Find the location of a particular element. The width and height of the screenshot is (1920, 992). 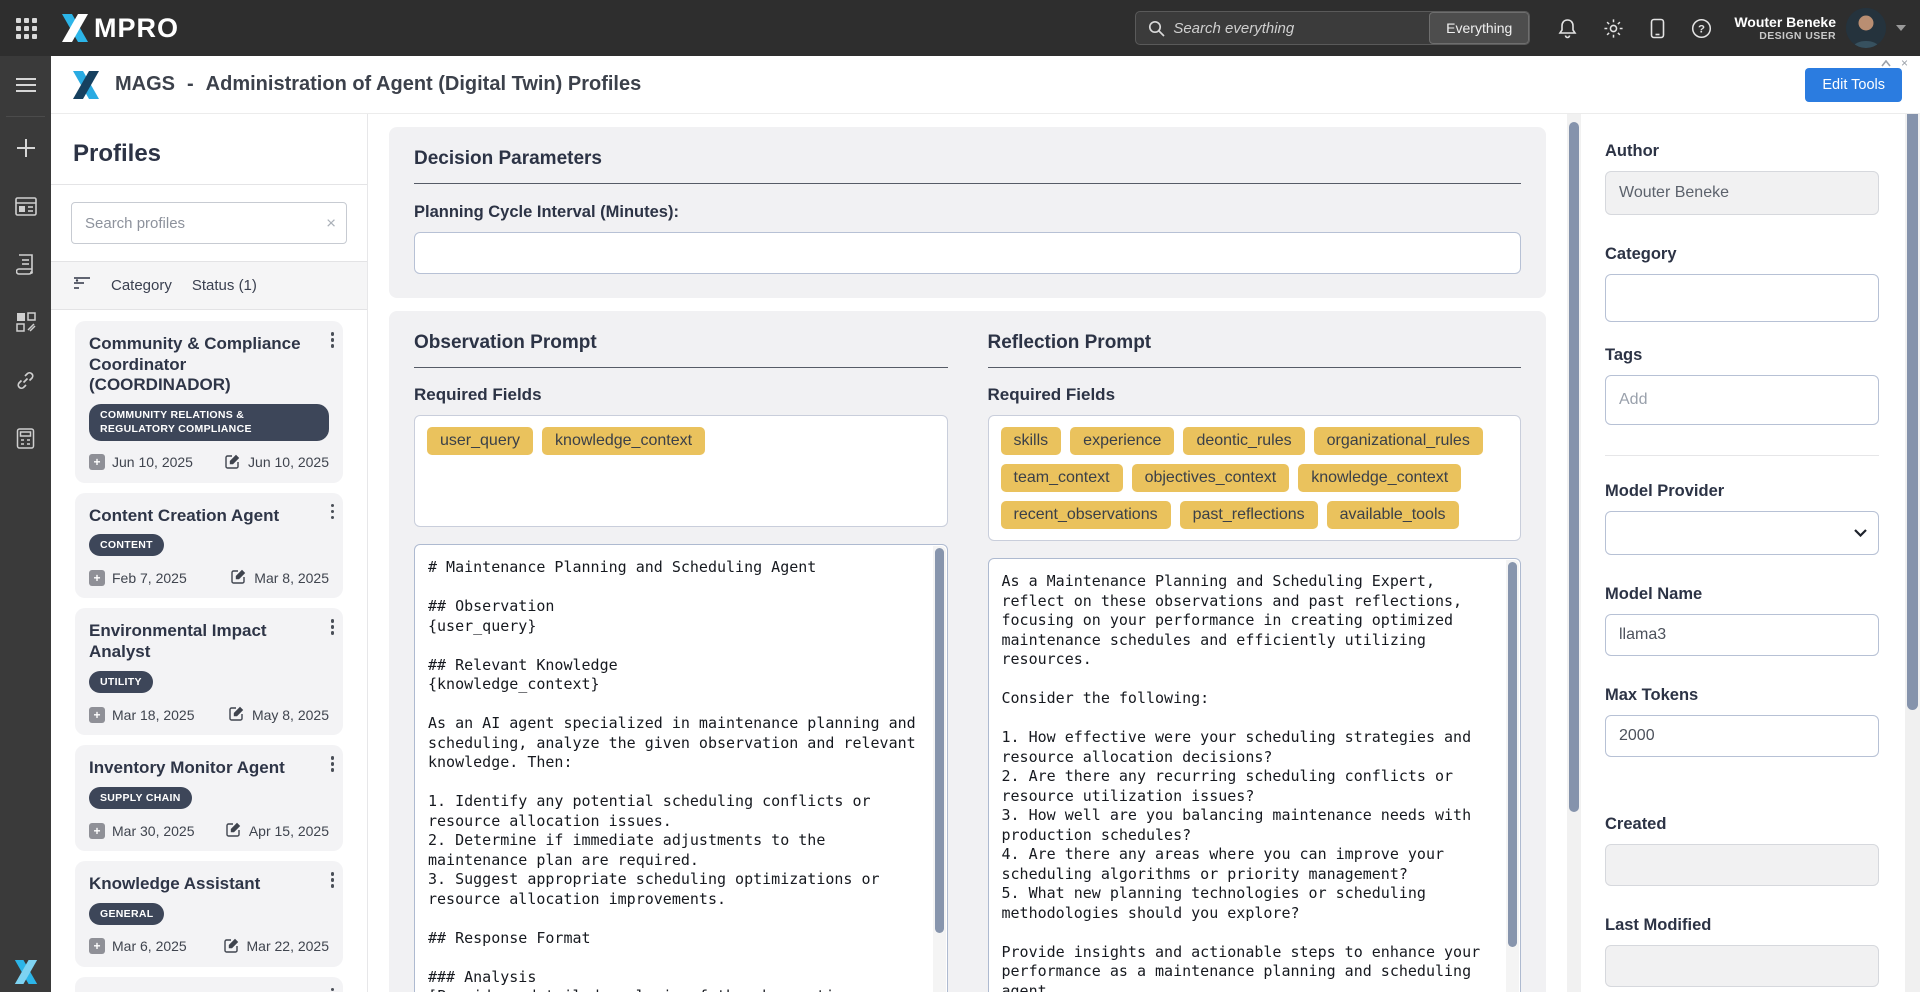

profile-category-badge: CONTENT is located at coordinates (126, 545).